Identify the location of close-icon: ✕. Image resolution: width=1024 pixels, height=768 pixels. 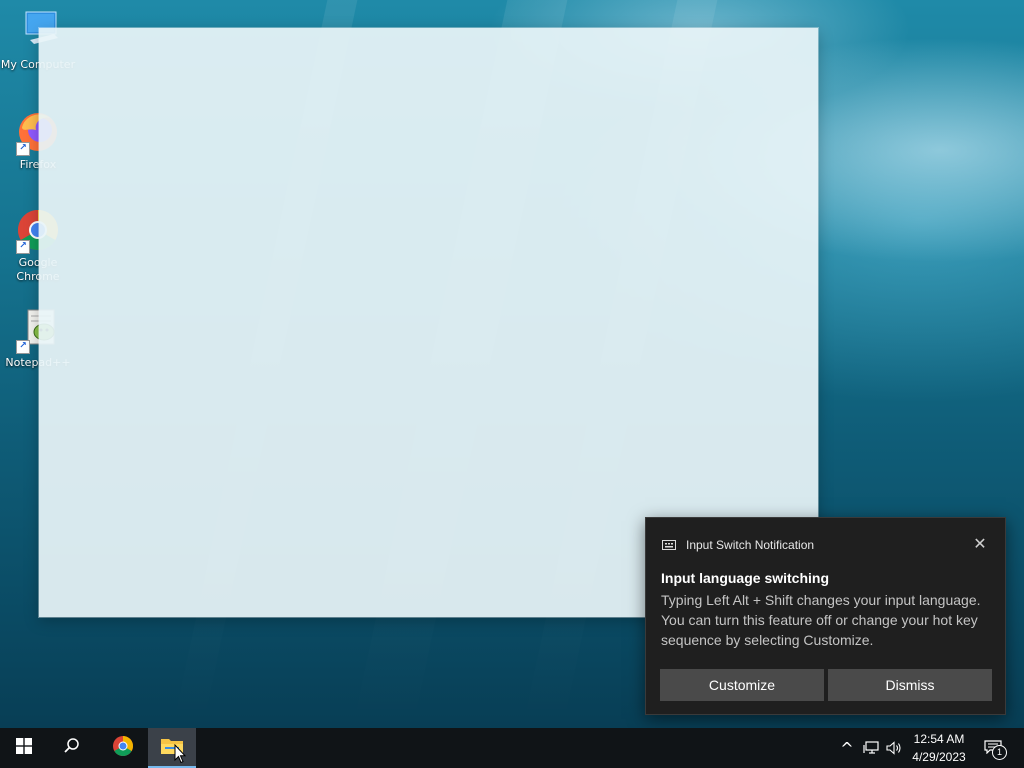
(980, 544).